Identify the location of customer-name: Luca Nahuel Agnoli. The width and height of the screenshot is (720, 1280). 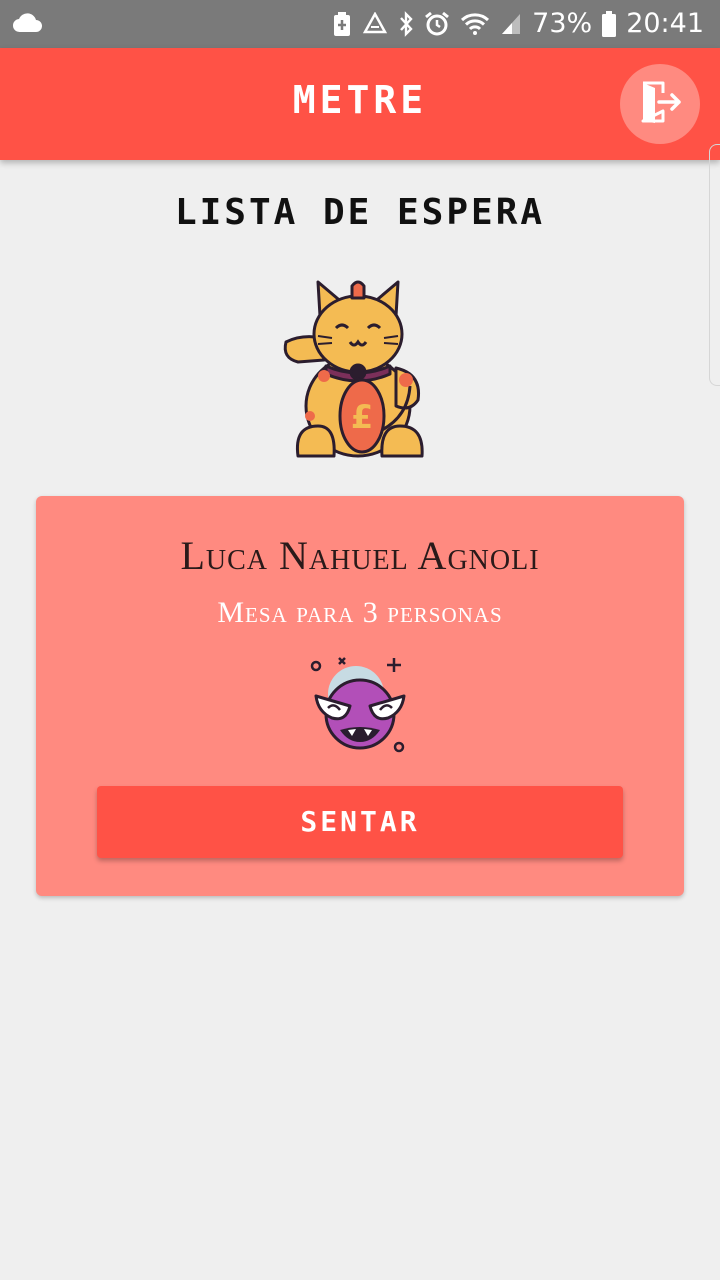
(360, 555).